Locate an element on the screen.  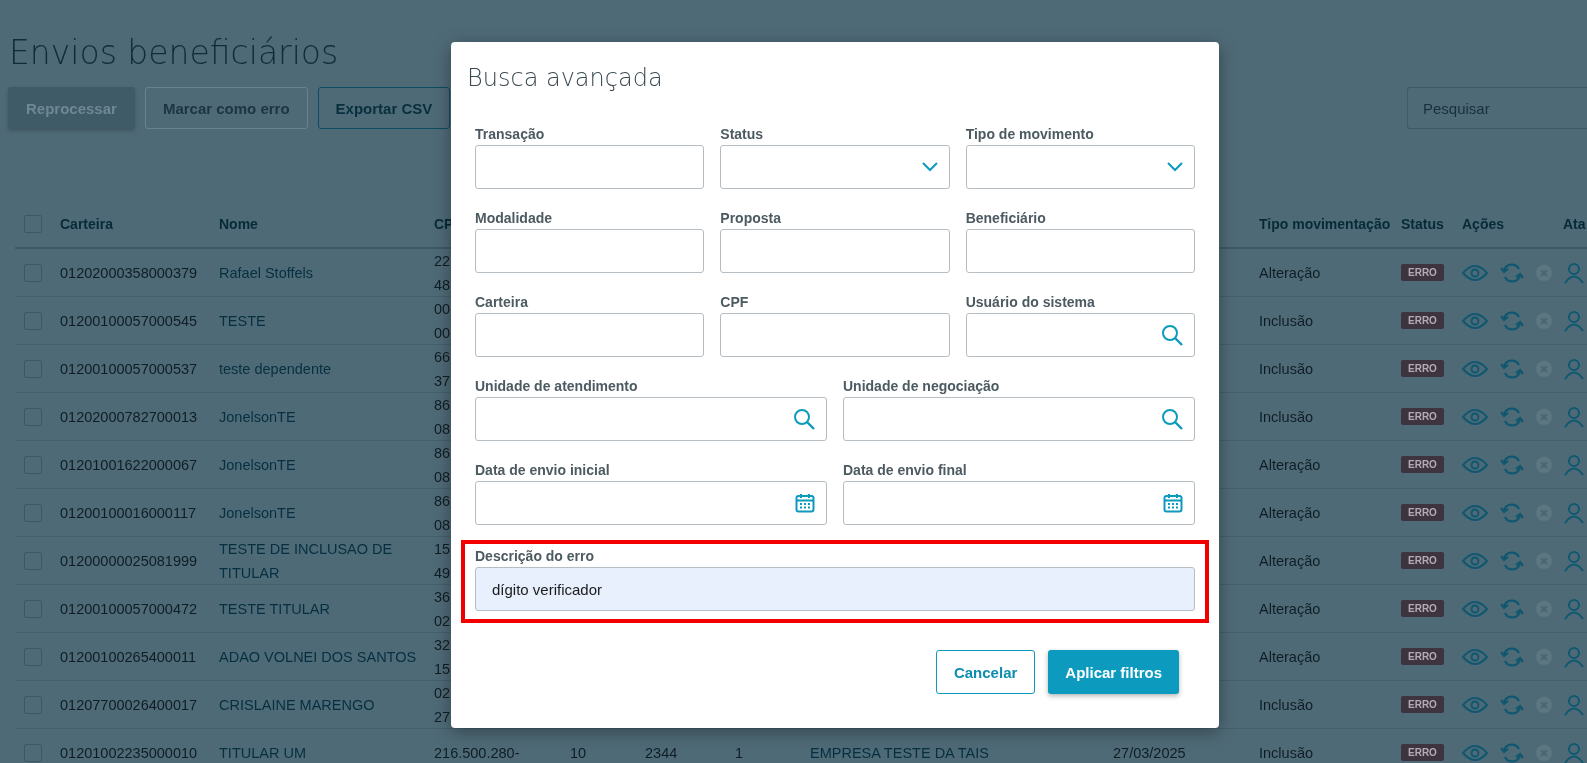
name-link: TESTE is located at coordinates (242, 320).